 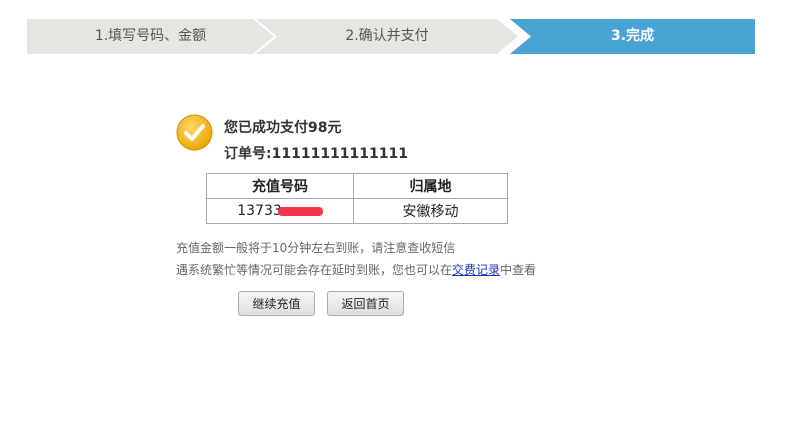 What do you see at coordinates (283, 128) in the screenshot?
I see `success-message: 您已成功支付98元` at bounding box center [283, 128].